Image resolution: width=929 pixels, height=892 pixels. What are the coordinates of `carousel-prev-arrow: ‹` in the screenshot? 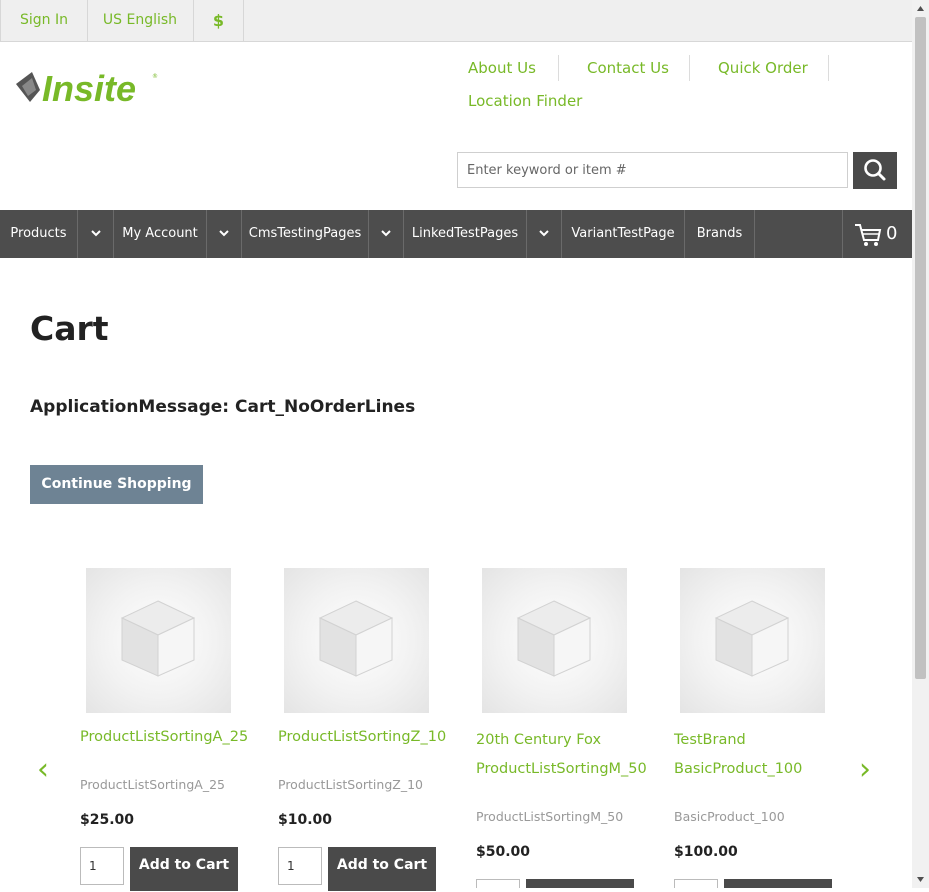 It's located at (43, 770).